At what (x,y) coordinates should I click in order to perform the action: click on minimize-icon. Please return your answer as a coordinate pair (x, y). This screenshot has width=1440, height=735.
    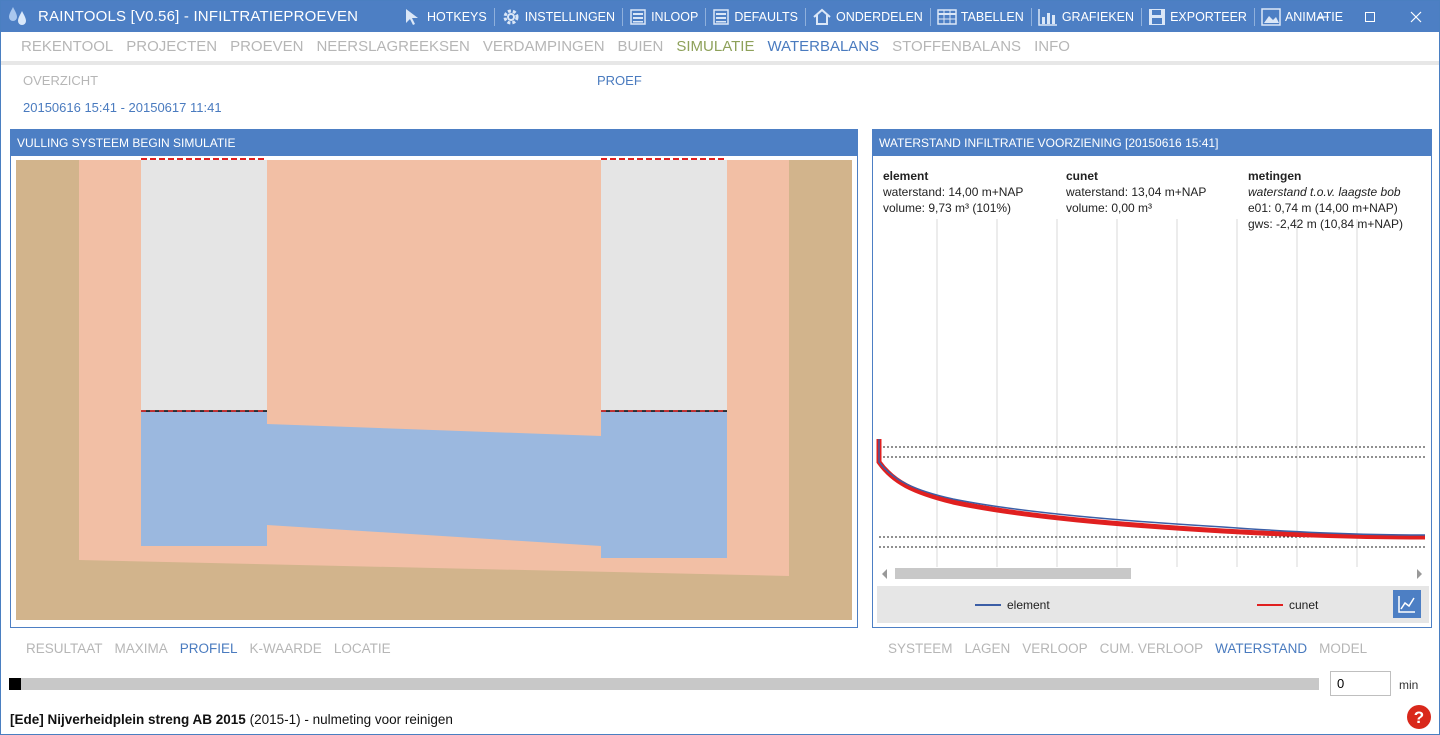
    Looking at the image, I should click on (1324, 16).